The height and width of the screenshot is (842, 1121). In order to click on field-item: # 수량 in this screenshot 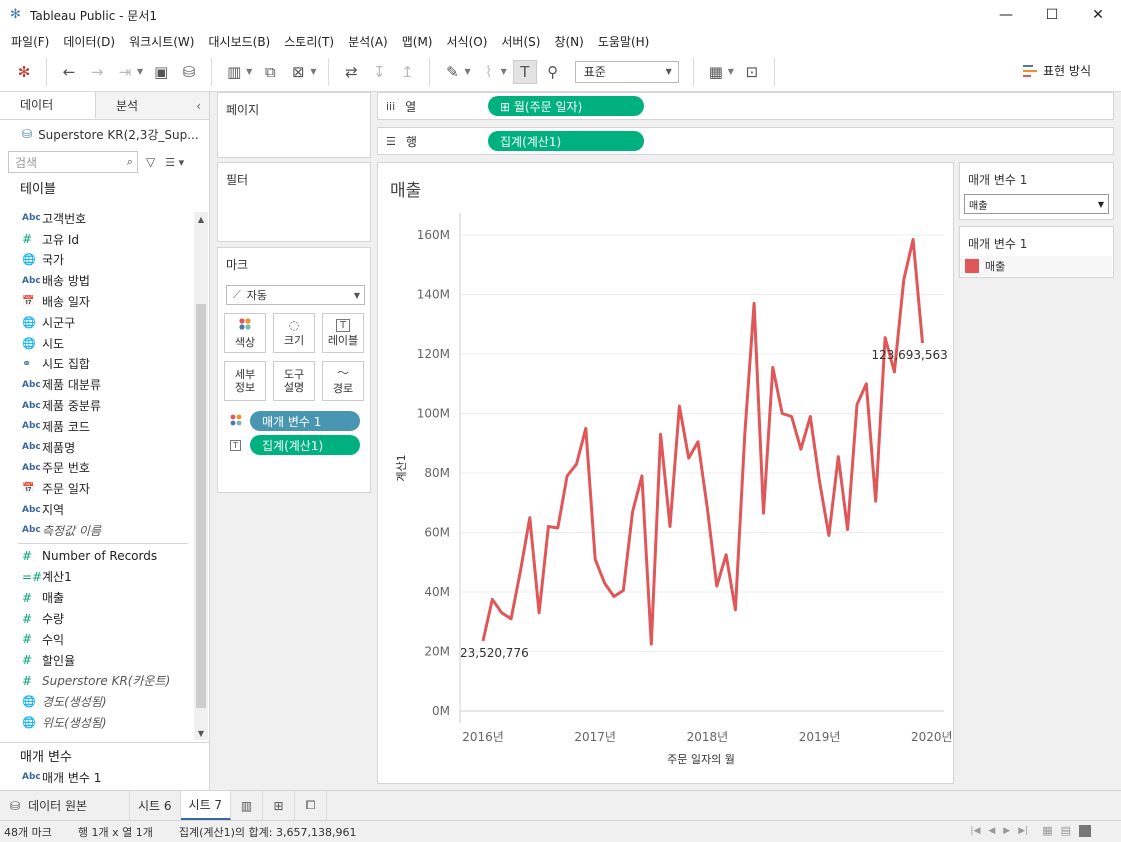, I will do `click(105, 618)`.